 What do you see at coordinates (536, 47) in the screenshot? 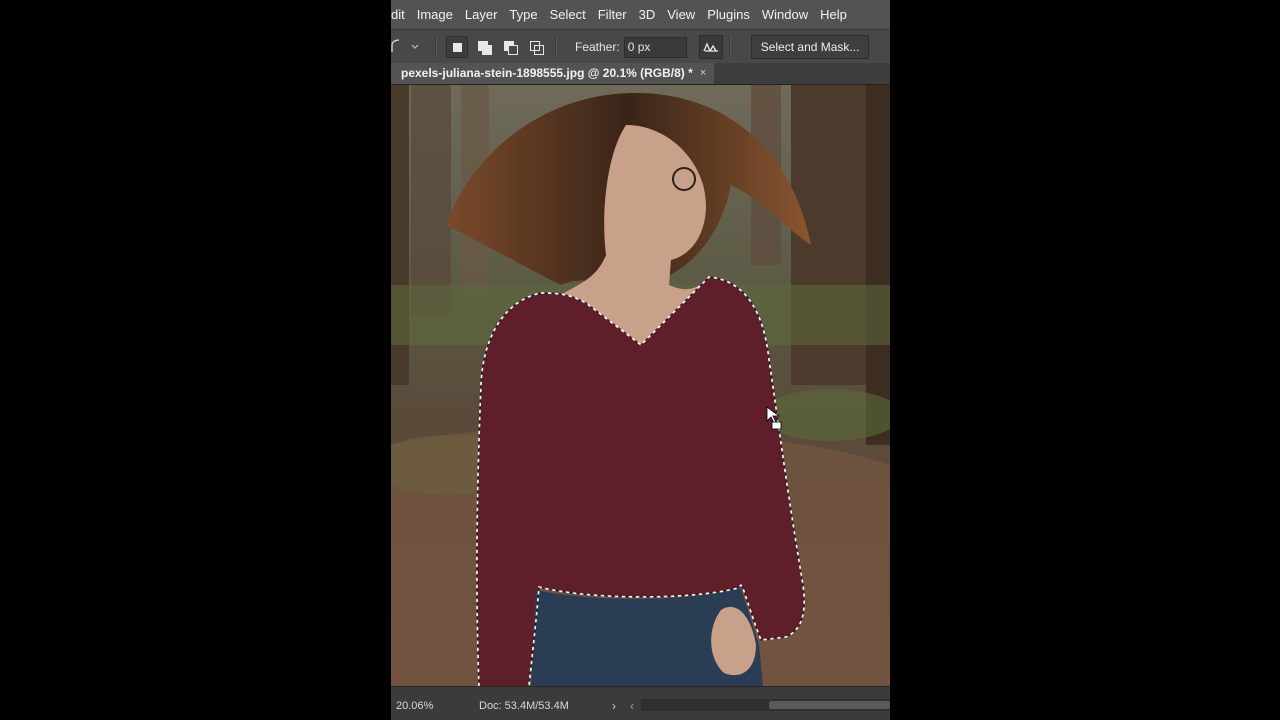
I see `intersect-selection-icon` at bounding box center [536, 47].